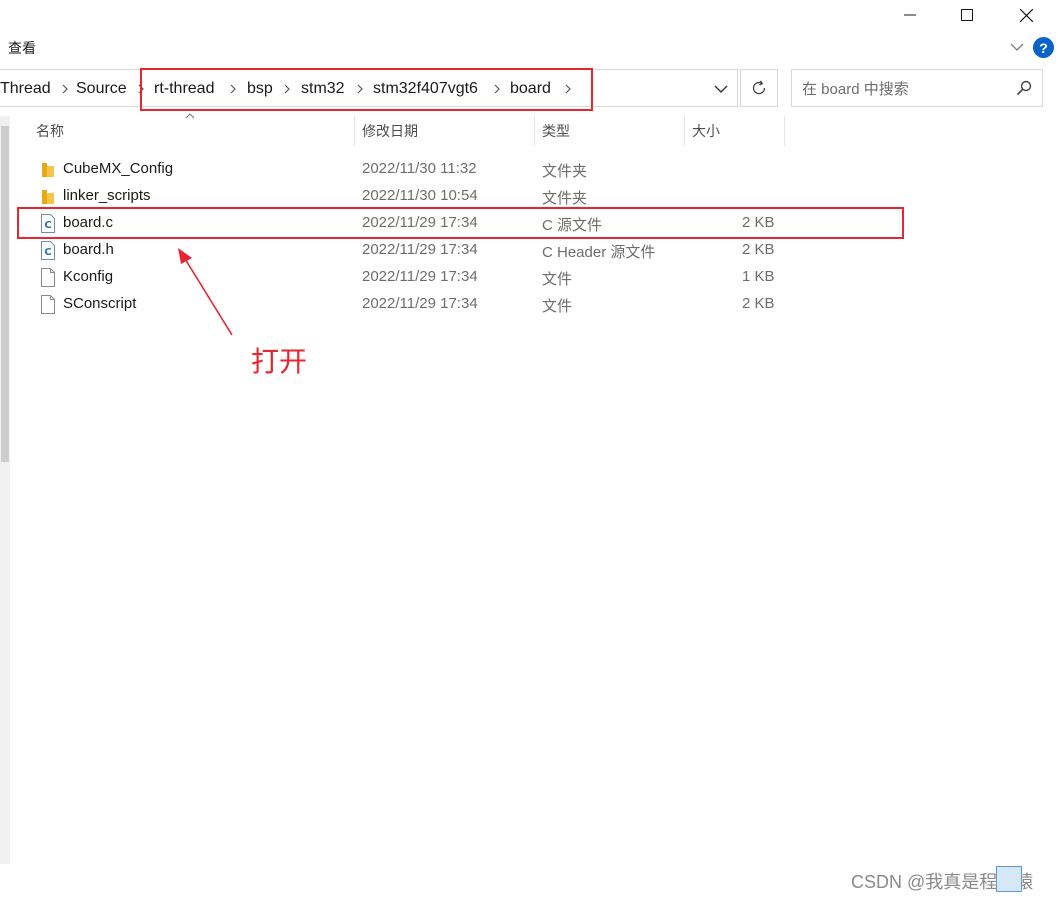  I want to click on column-header-size-label: 大小, so click(706, 131).